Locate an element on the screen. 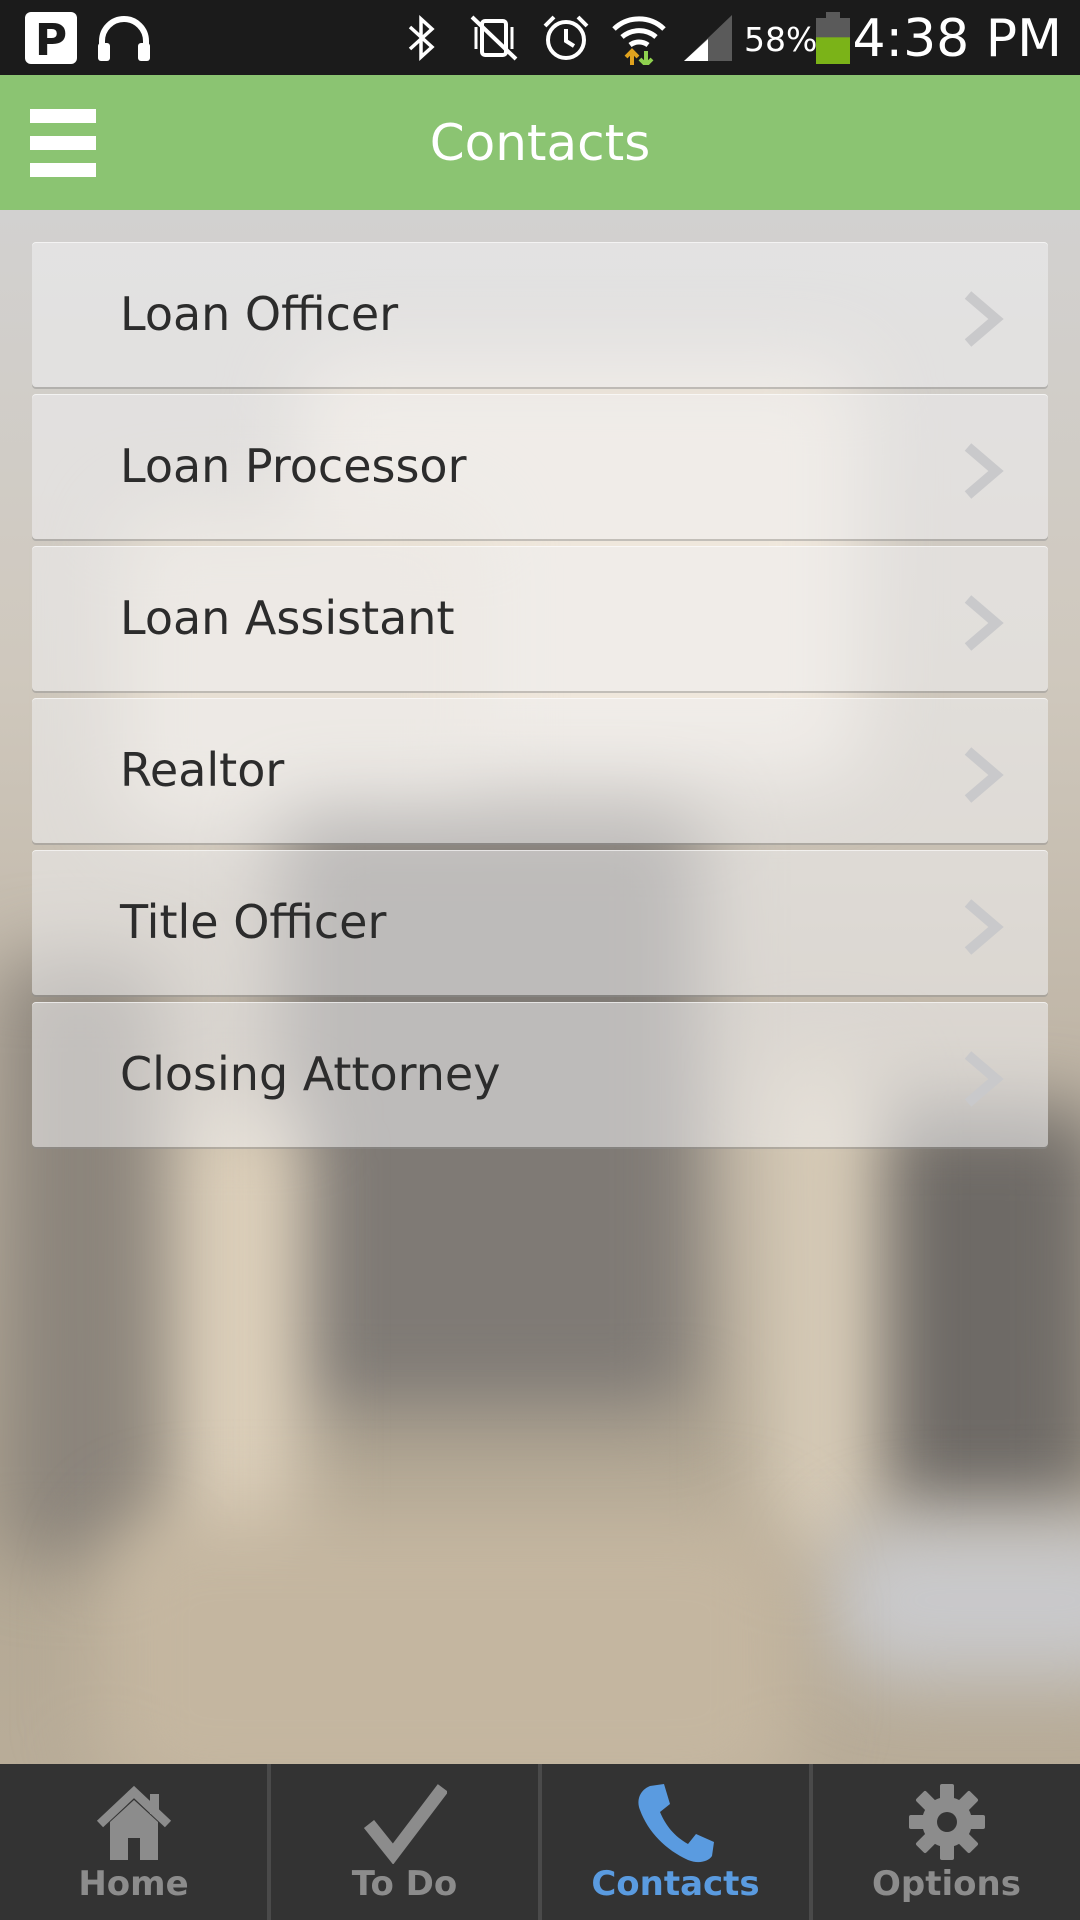 The width and height of the screenshot is (1080, 1920). contact-item-label: Closing Attorney is located at coordinates (310, 1074).